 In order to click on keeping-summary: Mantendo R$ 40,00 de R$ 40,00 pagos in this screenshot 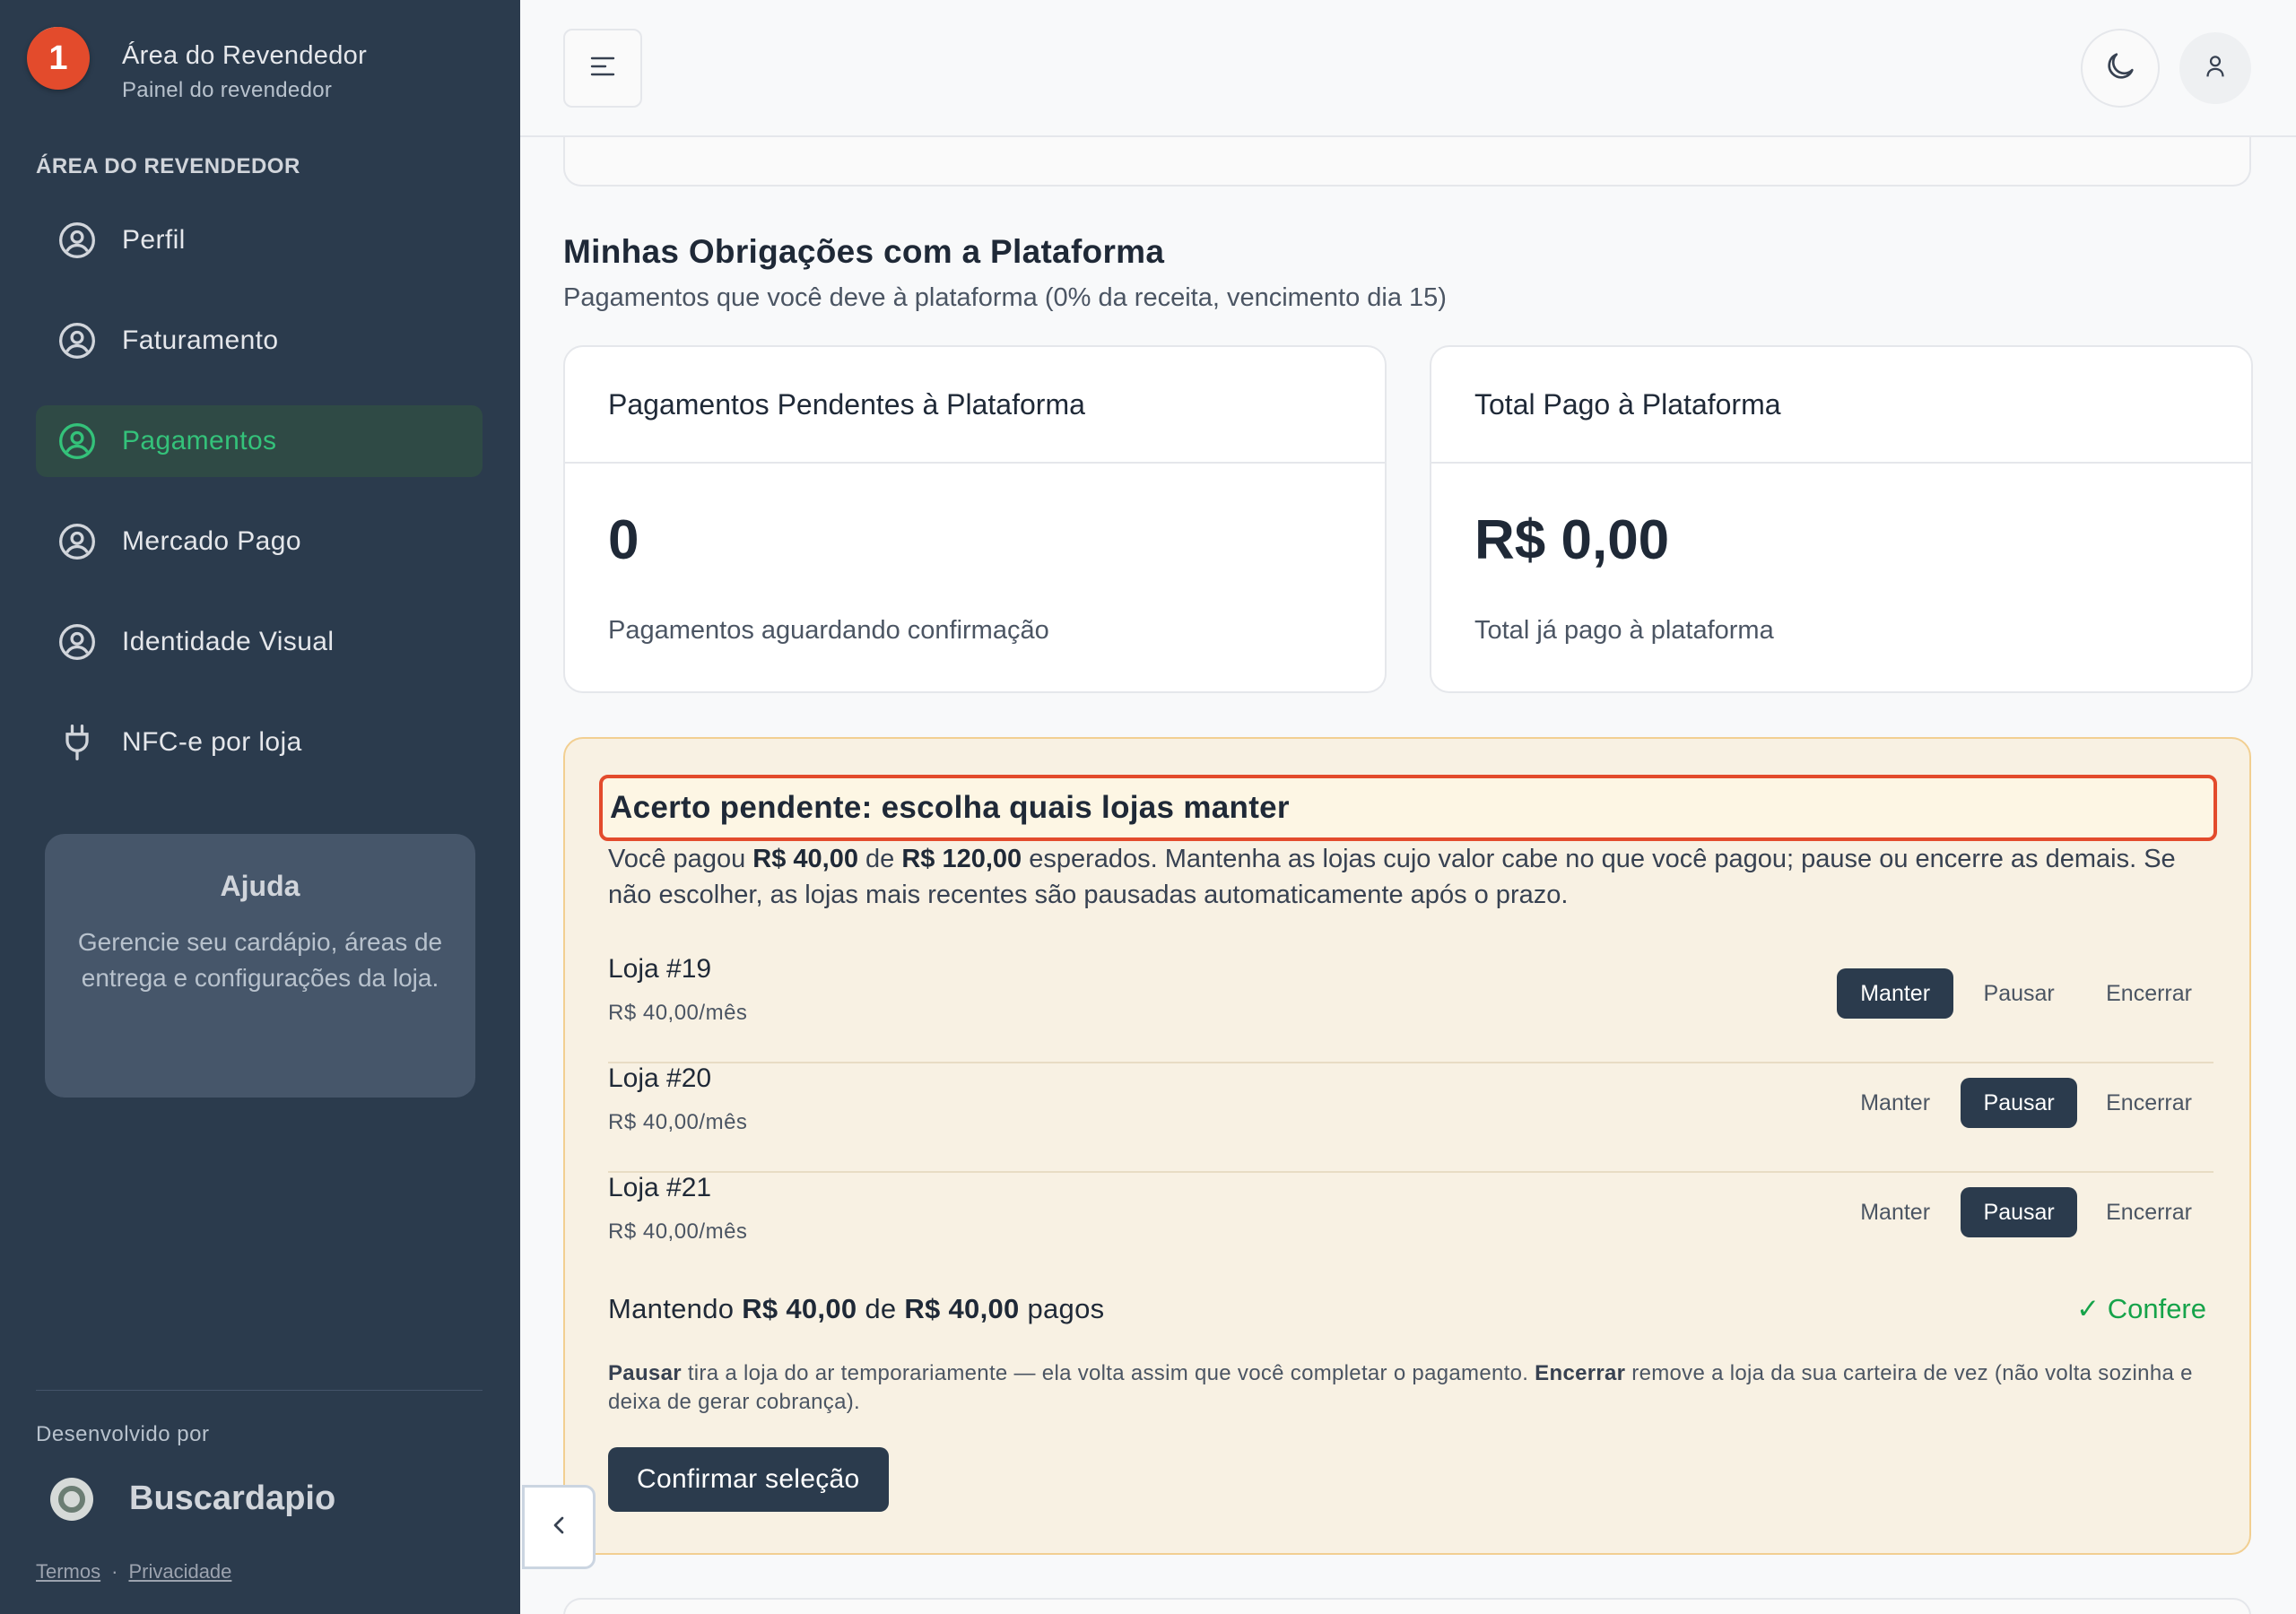, I will do `click(856, 1308)`.